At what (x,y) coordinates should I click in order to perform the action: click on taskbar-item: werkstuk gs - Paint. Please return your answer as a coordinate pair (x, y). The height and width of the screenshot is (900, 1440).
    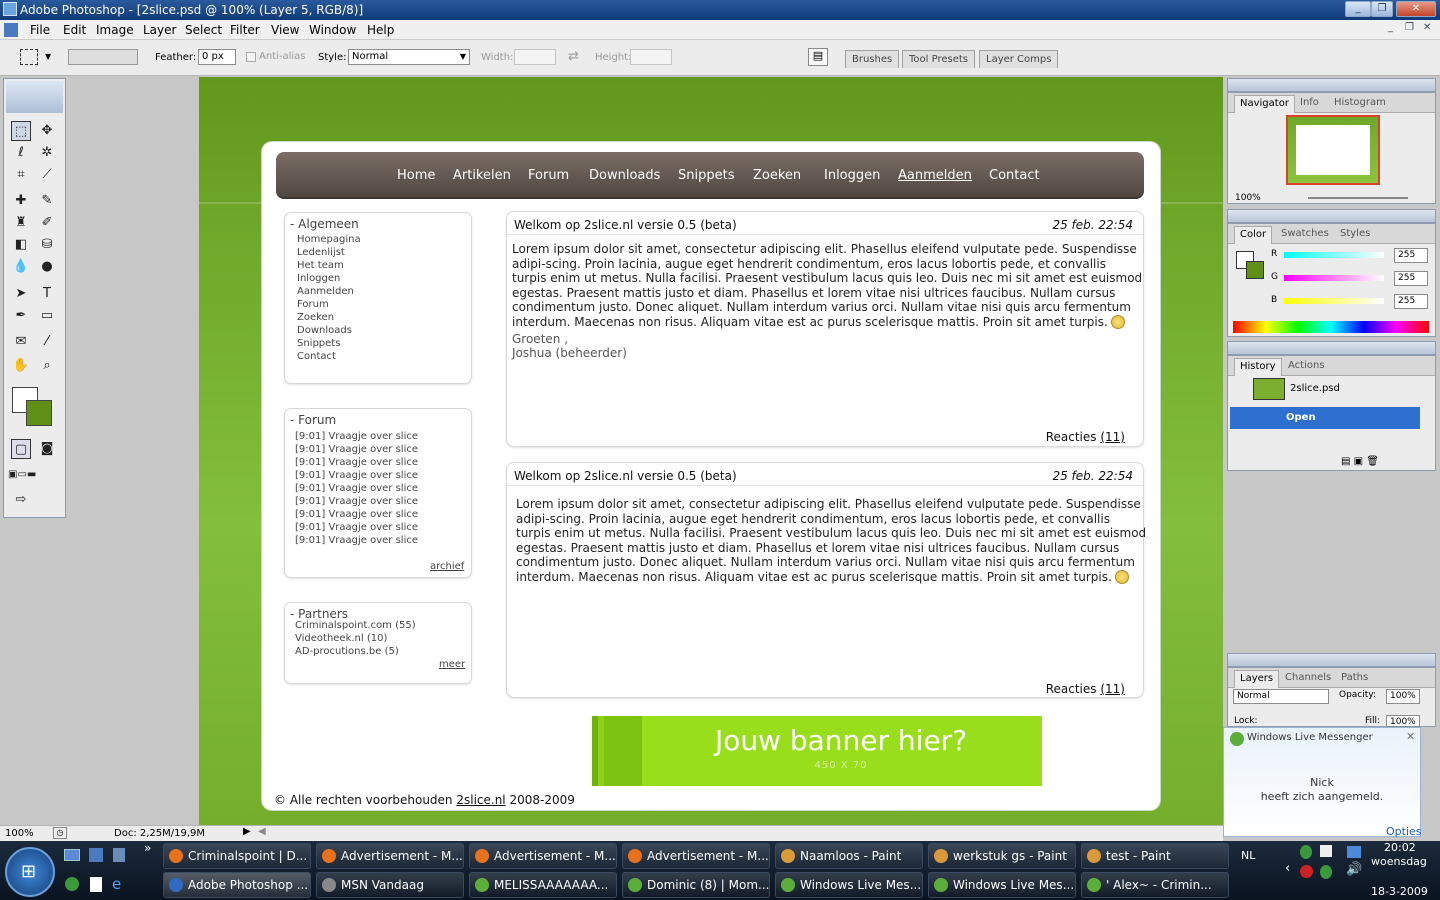
    Looking at the image, I should click on (1002, 856).